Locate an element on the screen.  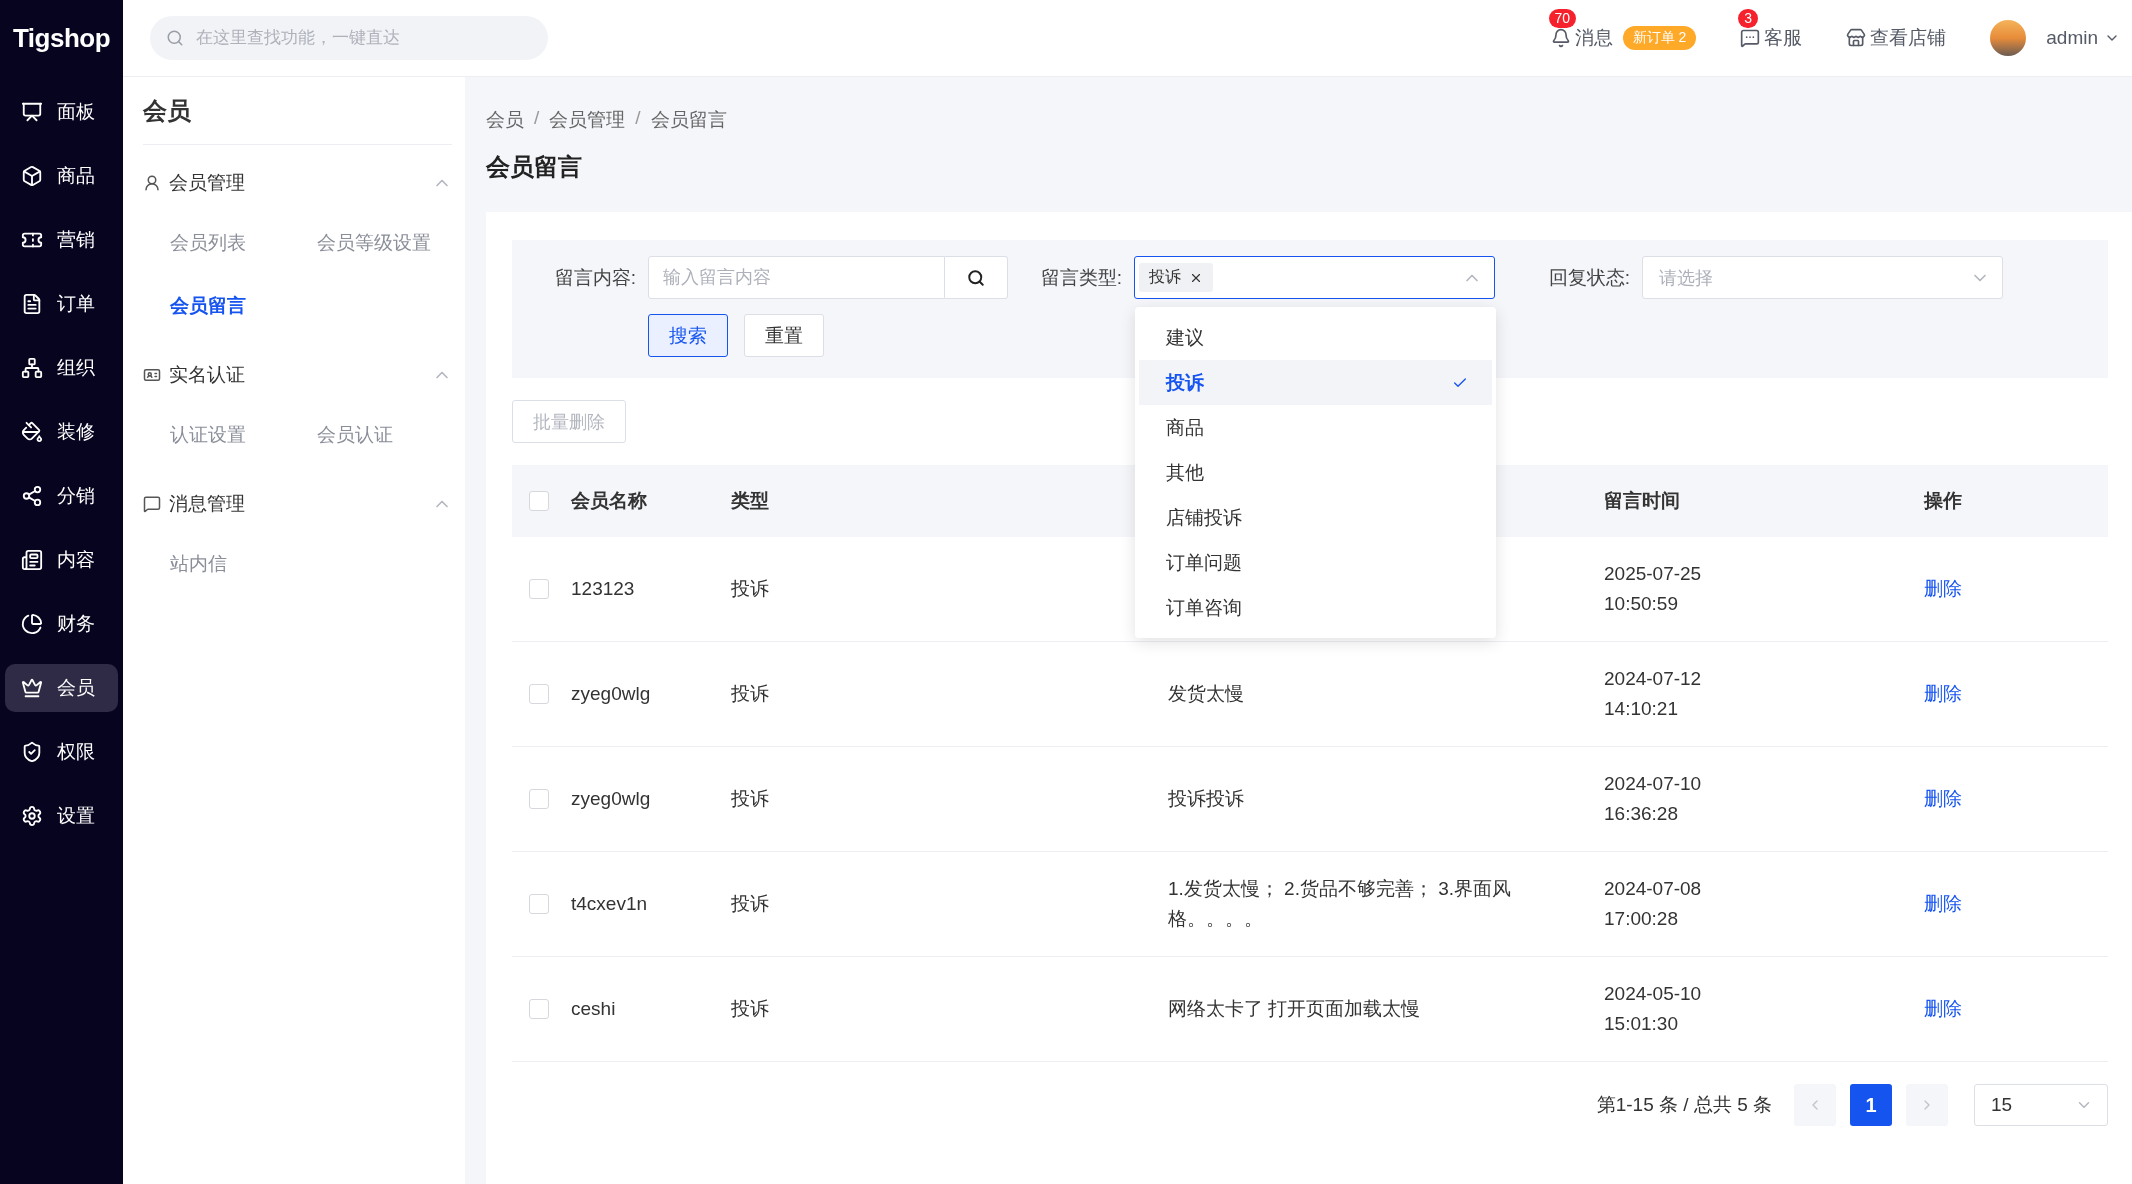
search-button is located at coordinates (976, 277).